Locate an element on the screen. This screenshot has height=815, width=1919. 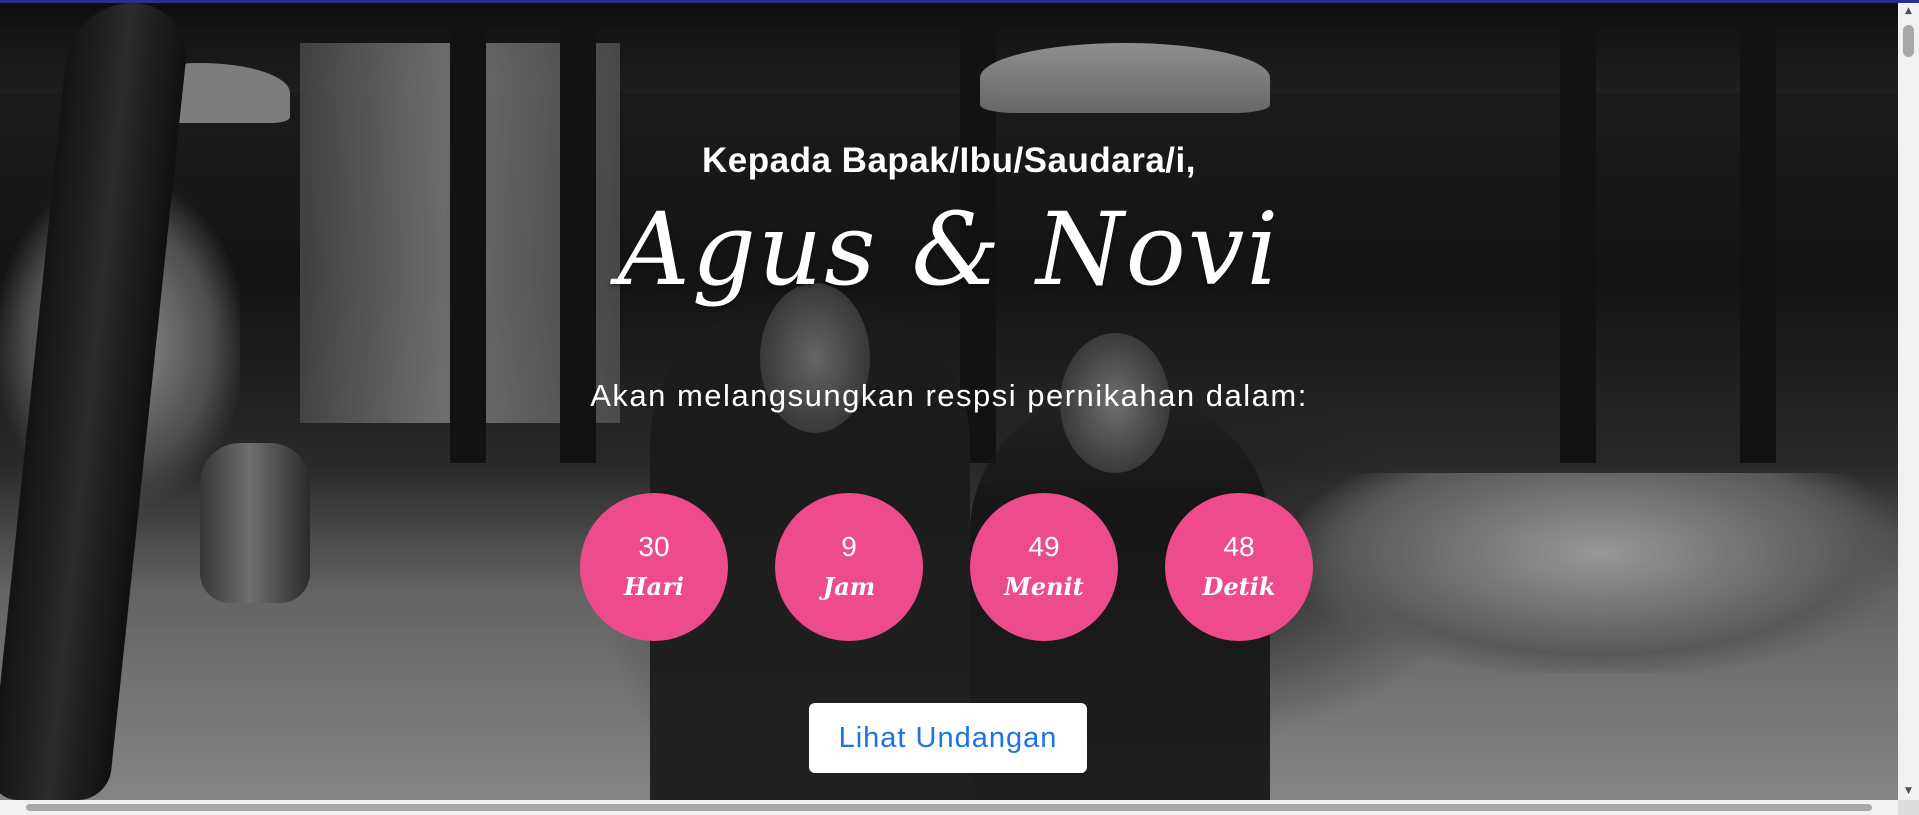
scroll-down-icon: ▼ is located at coordinates (1908, 791).